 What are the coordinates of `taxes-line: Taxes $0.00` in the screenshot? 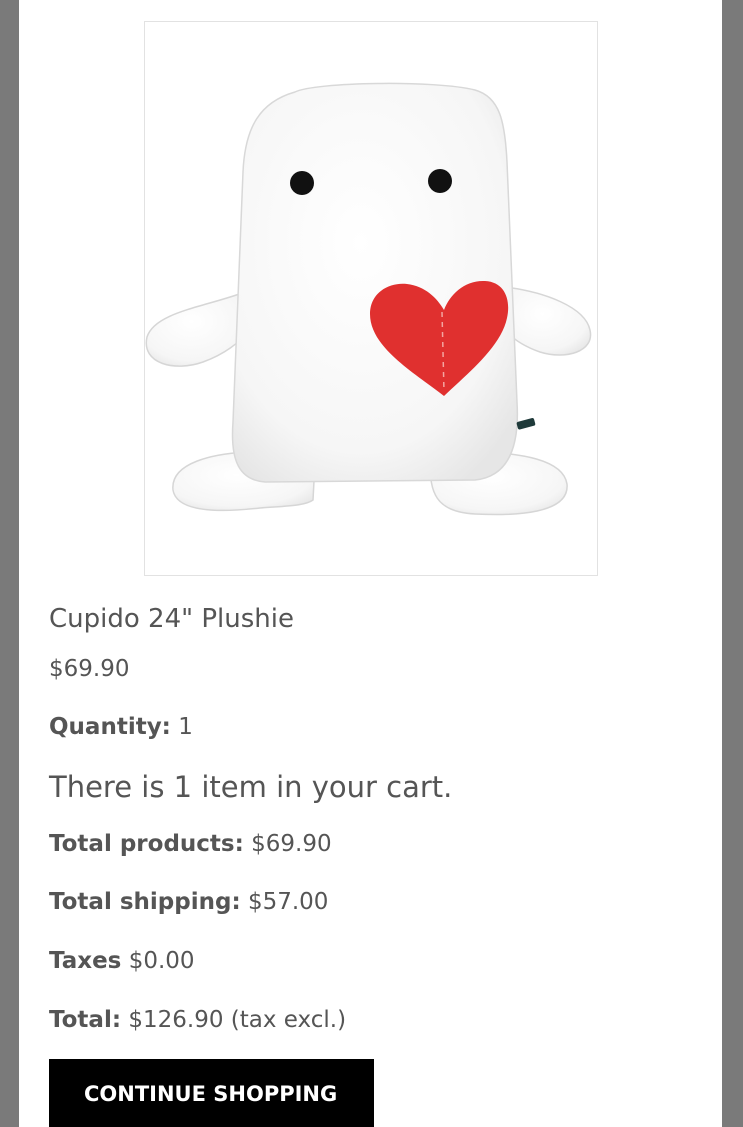 It's located at (122, 961).